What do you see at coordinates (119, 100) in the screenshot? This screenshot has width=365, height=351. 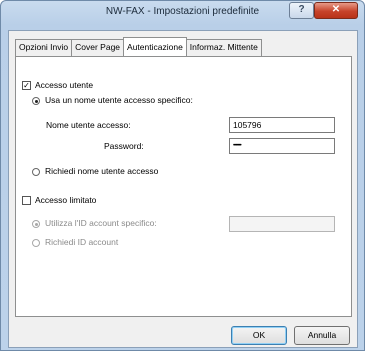 I see `use-specific-username-label: Usa un nome utente accesso specifico:` at bounding box center [119, 100].